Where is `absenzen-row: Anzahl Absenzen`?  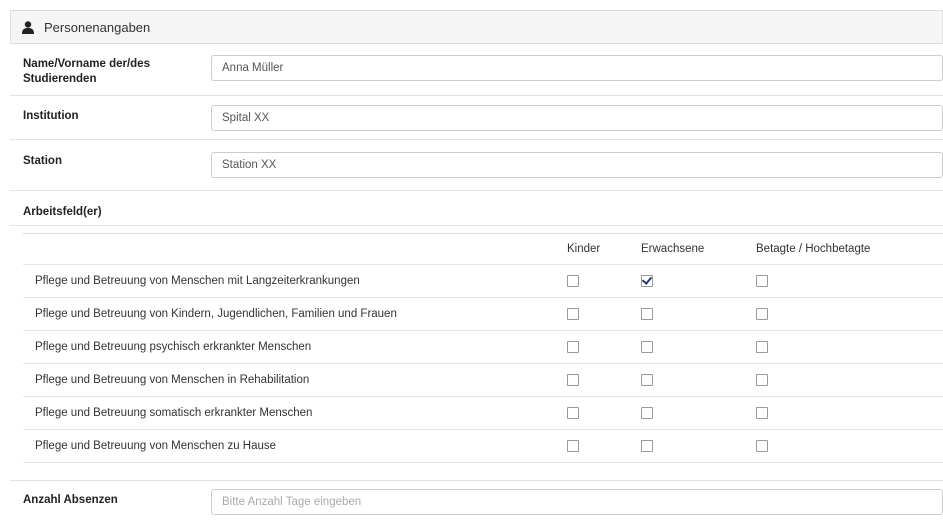 absenzen-row: Anzahl Absenzen is located at coordinates (476, 501).